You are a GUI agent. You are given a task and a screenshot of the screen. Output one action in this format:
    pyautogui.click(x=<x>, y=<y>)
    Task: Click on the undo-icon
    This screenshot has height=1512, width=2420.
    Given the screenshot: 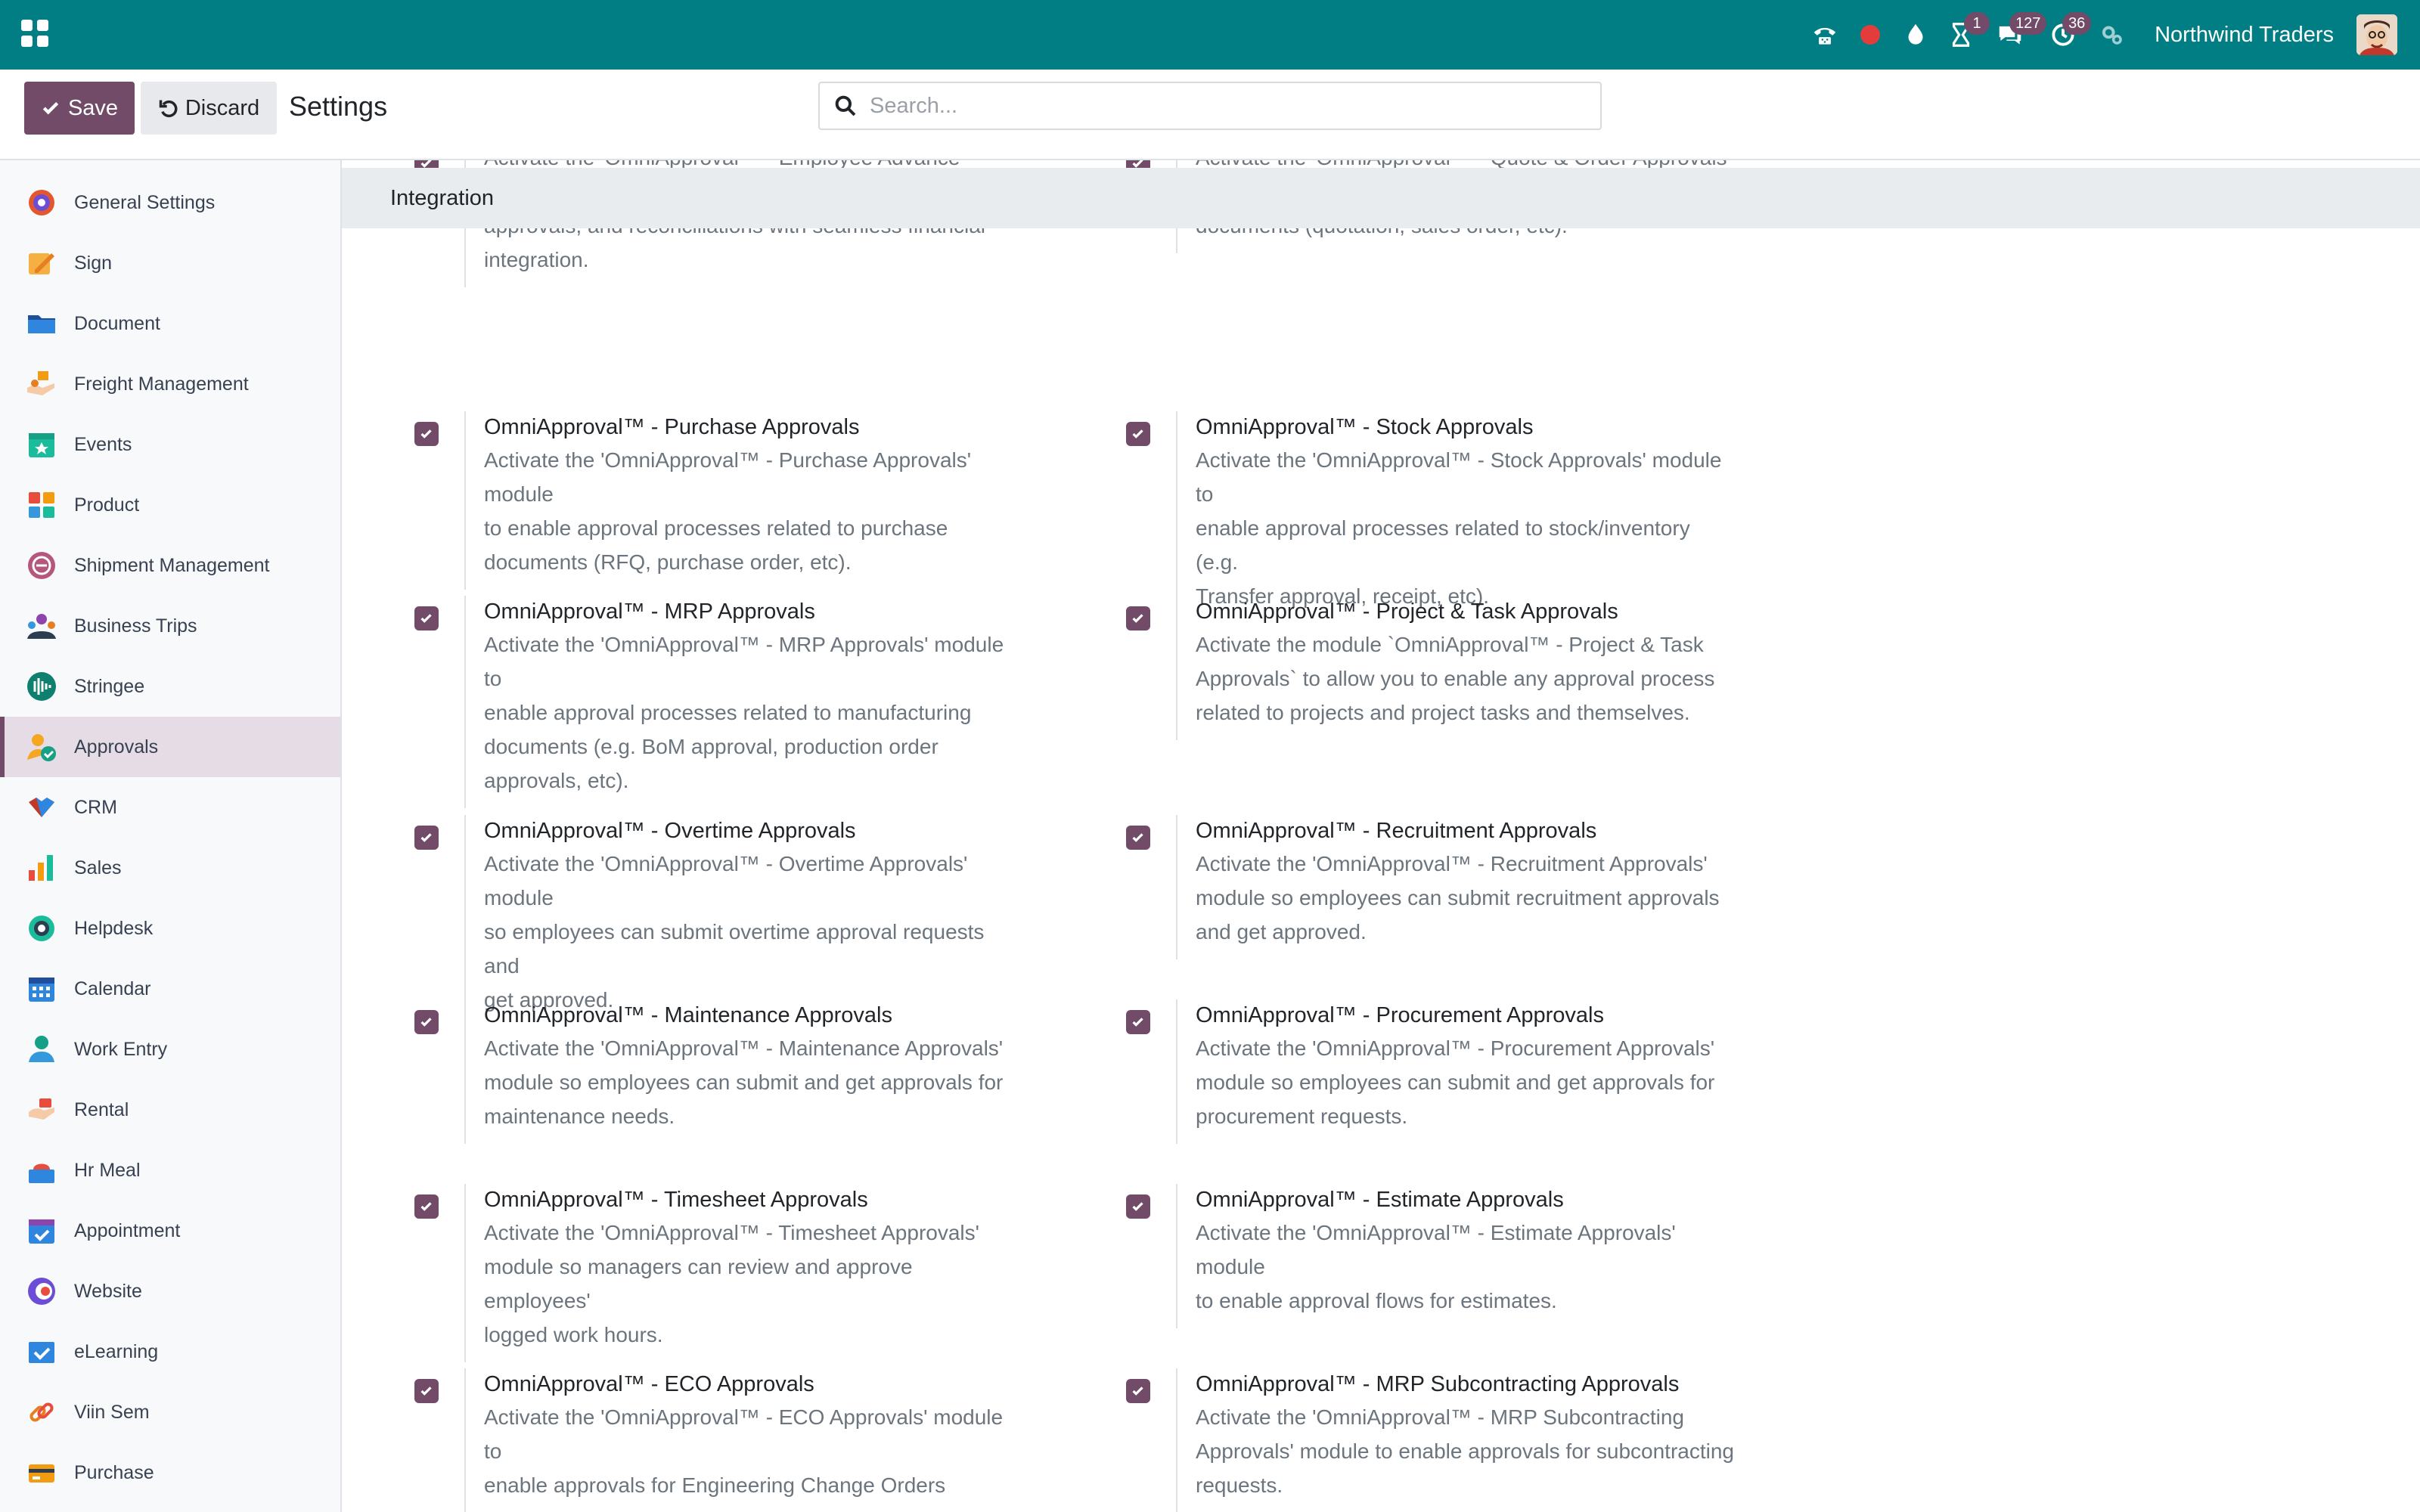 What is the action you would take?
    pyautogui.click(x=168, y=109)
    